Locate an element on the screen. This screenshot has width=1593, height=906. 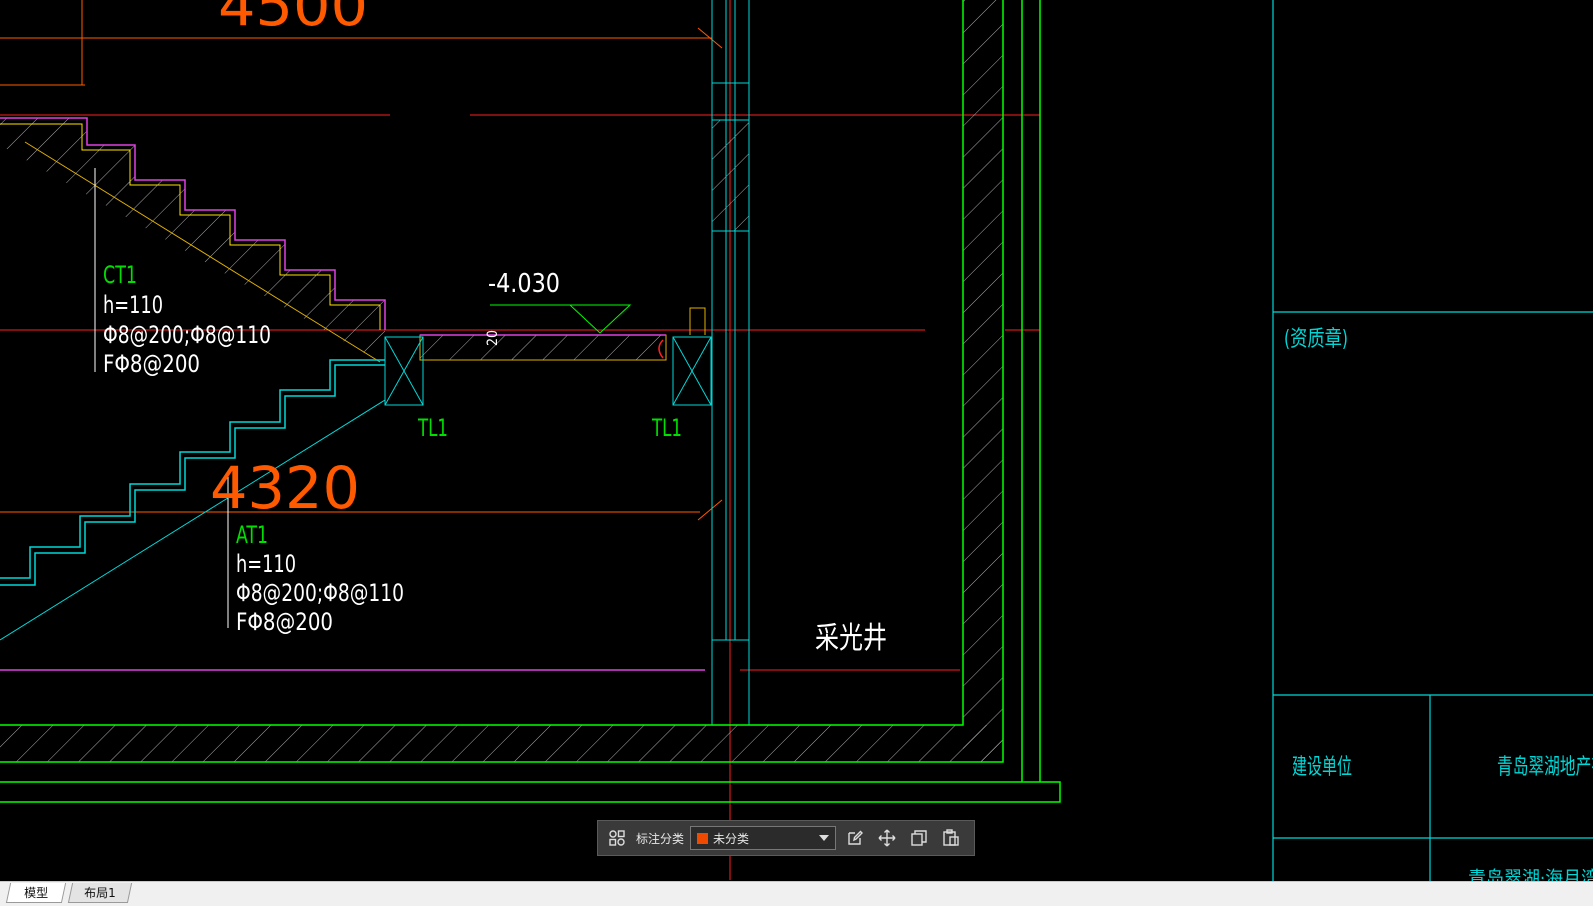
move-icon is located at coordinates (887, 838).